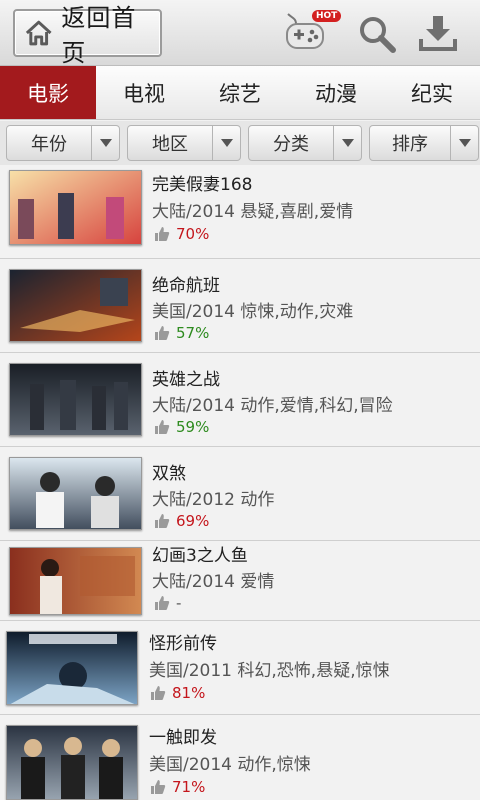 The width and height of the screenshot is (480, 800). I want to click on movie-meta: 大陆/2014 爱情, so click(213, 582).